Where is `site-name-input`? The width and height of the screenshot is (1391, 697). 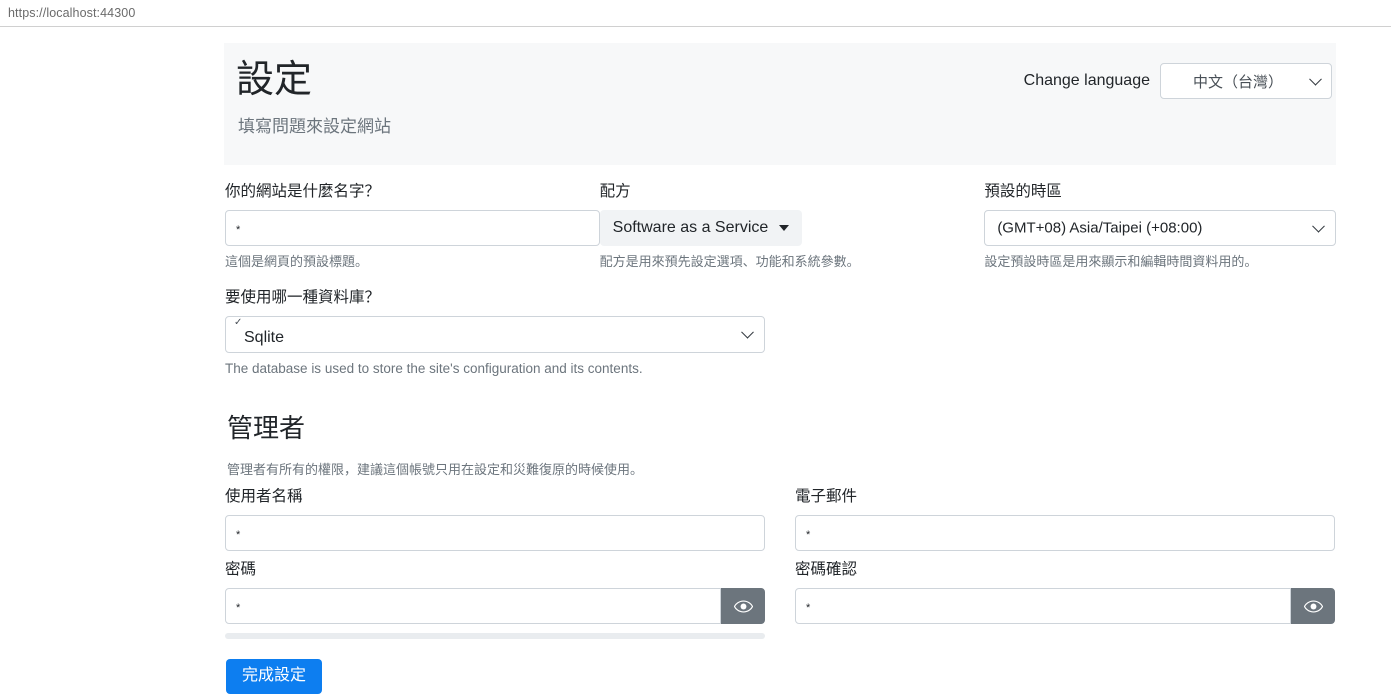
site-name-input is located at coordinates (412, 228).